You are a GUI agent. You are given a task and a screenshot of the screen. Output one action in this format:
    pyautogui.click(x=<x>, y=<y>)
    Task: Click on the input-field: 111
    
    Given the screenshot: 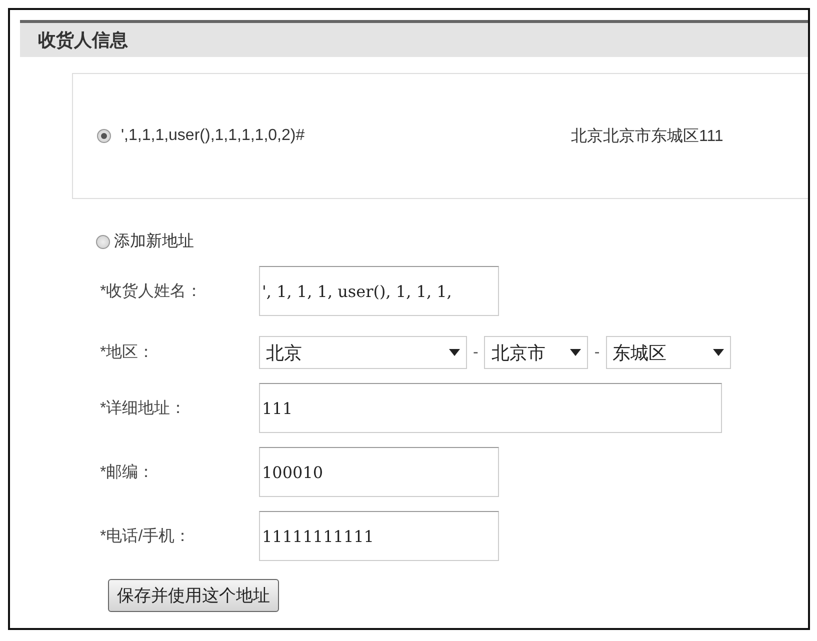 What is the action you would take?
    pyautogui.click(x=490, y=408)
    